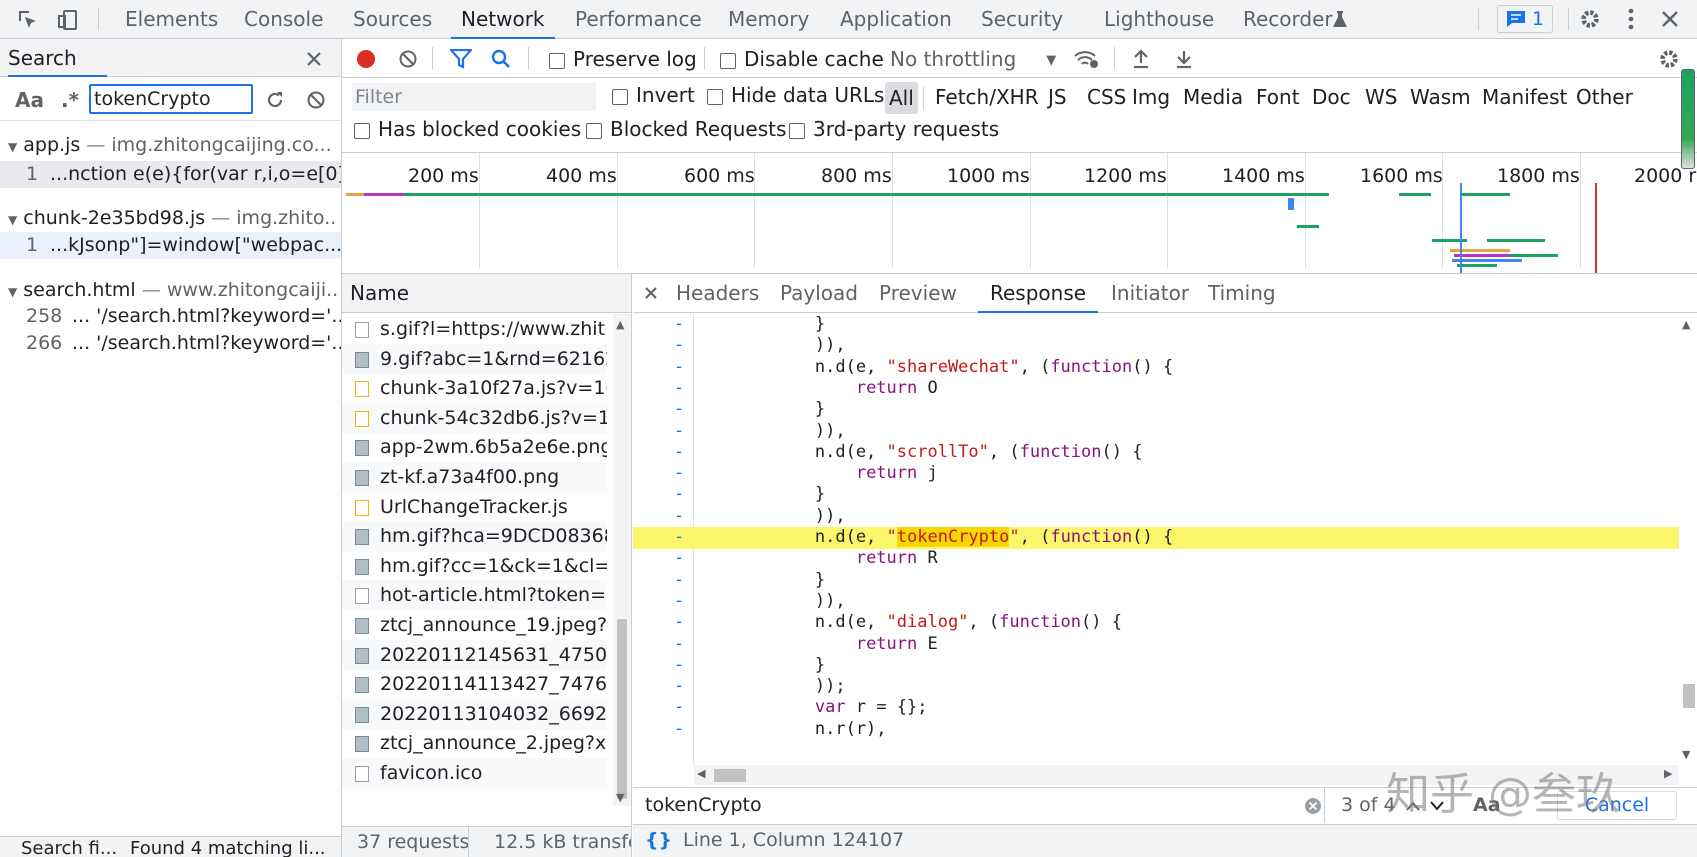  What do you see at coordinates (1631, 19) in the screenshot?
I see `more-options-icon` at bounding box center [1631, 19].